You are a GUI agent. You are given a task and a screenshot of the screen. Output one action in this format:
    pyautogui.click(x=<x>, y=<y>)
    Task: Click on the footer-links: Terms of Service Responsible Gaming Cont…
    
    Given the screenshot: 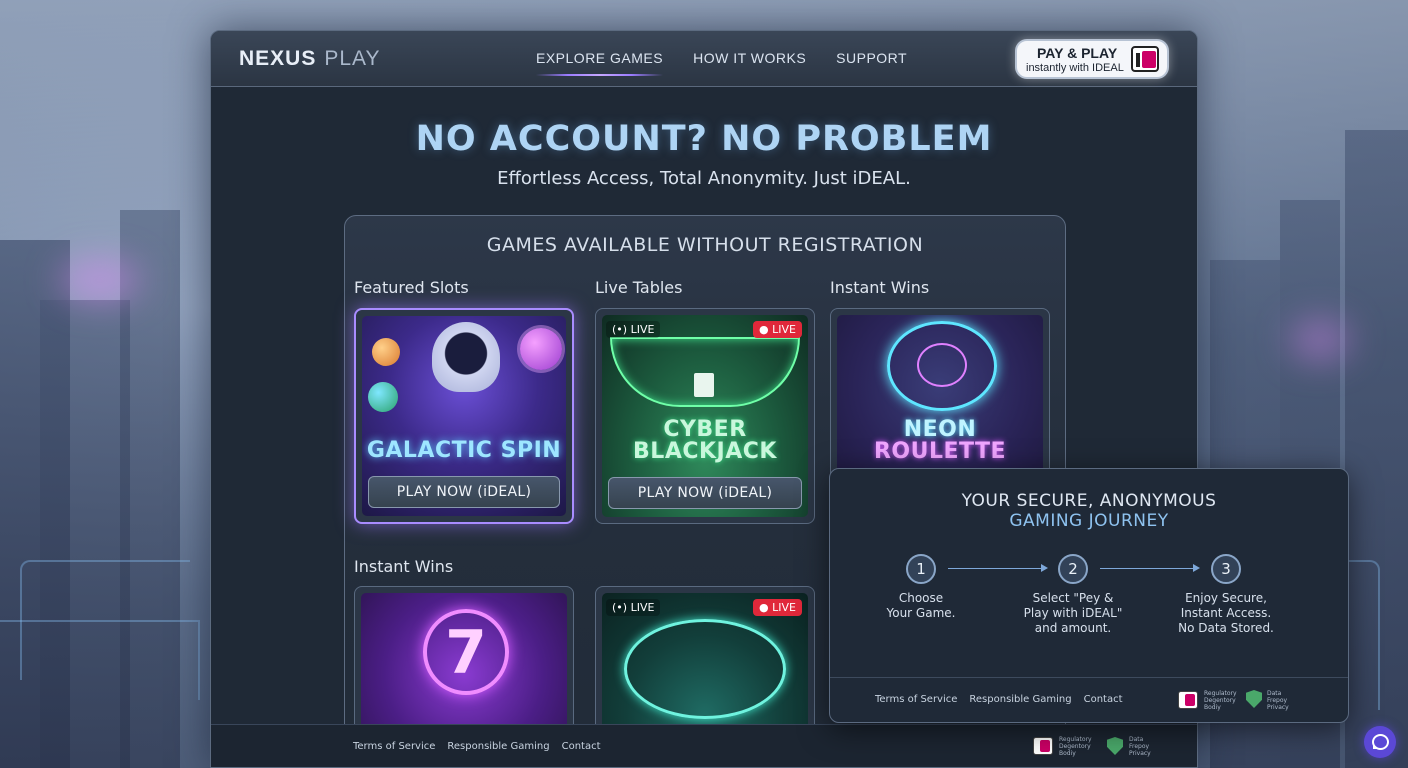 What is the action you would take?
    pyautogui.click(x=477, y=746)
    